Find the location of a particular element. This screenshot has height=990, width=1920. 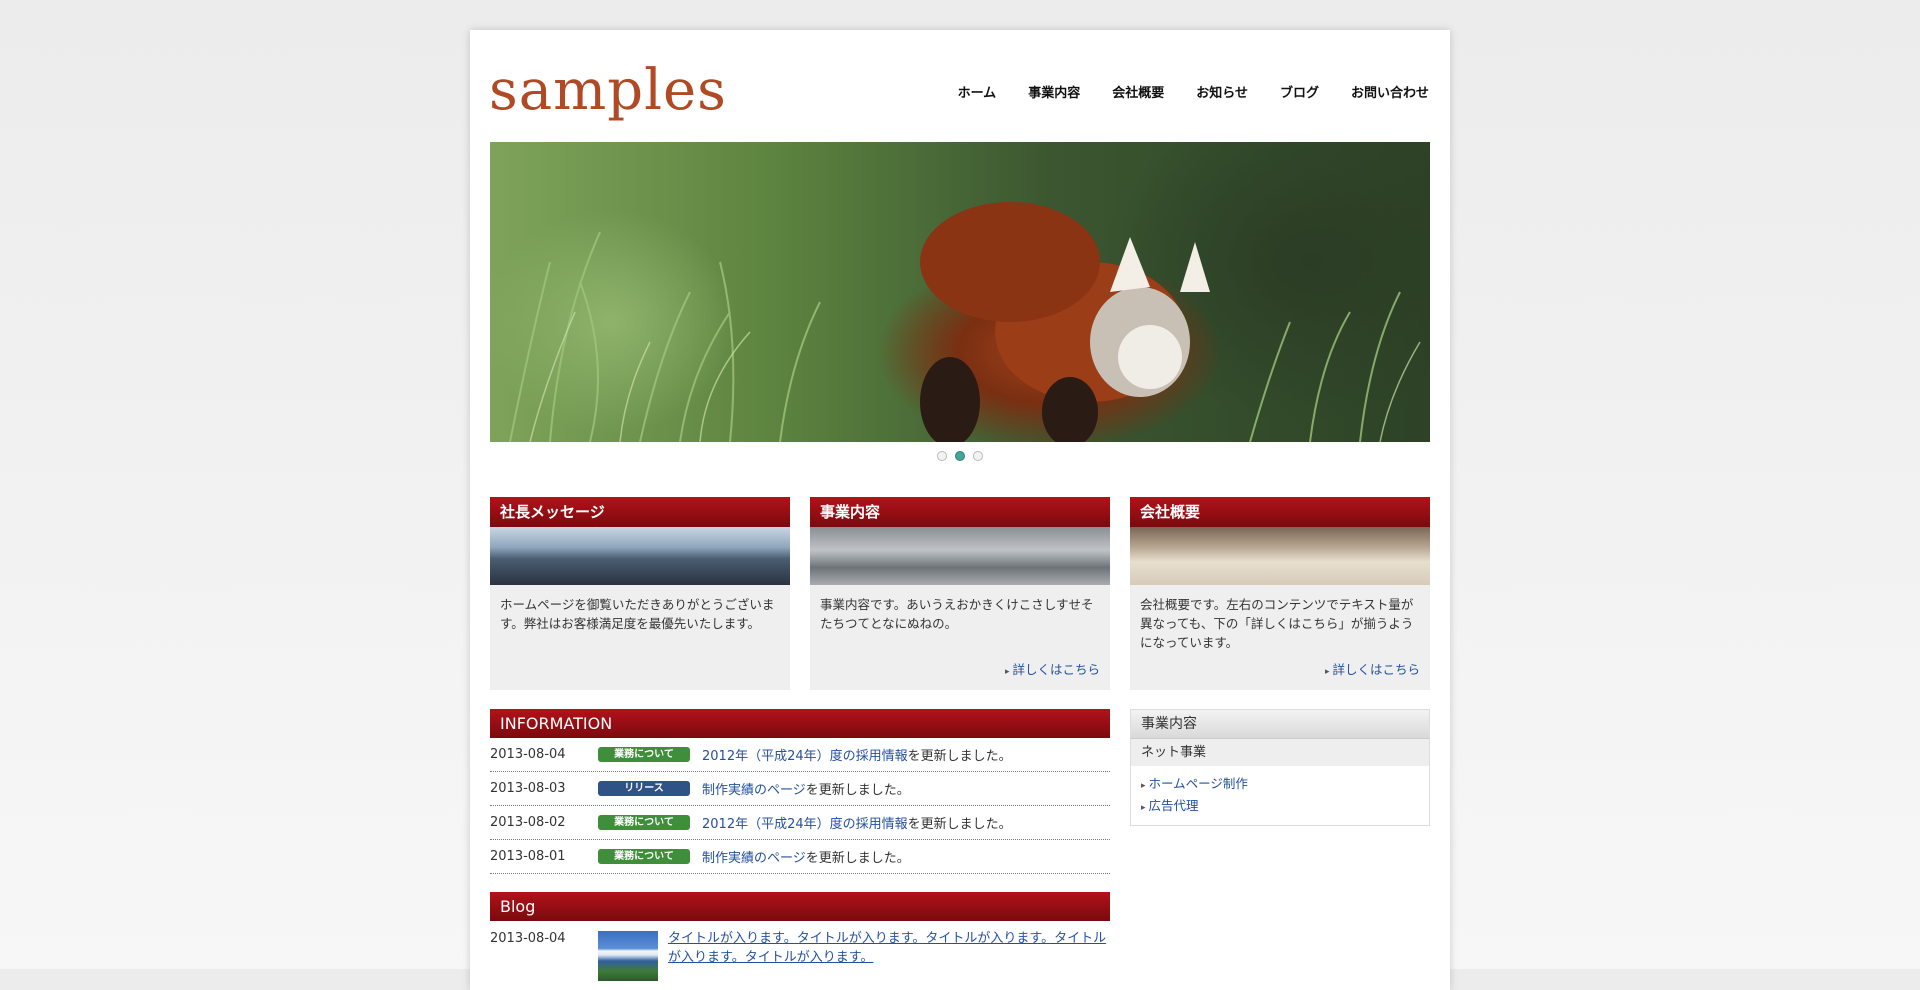

site-logo: samples is located at coordinates (608, 90).